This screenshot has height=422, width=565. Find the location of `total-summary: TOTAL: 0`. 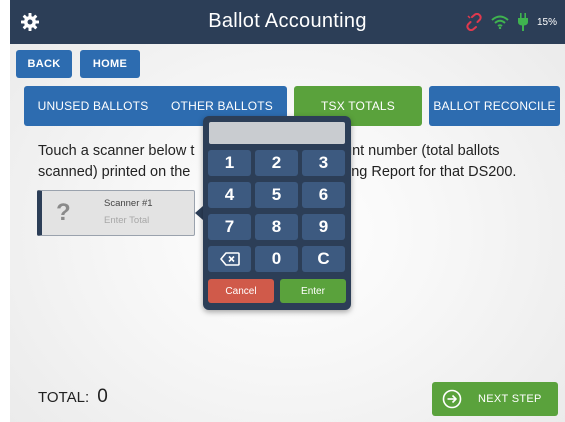

total-summary: TOTAL: 0 is located at coordinates (73, 397).